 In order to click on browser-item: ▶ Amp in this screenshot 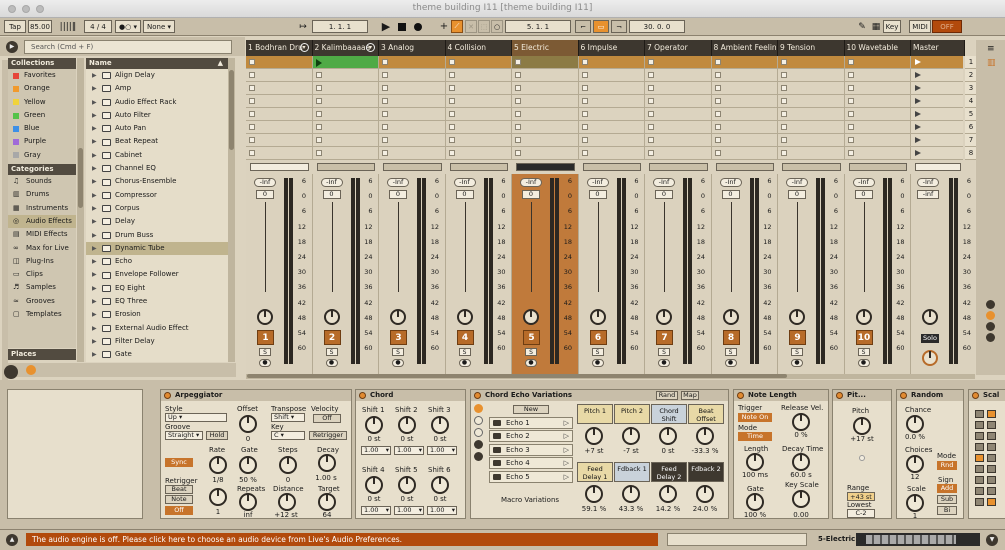, I will do `click(157, 88)`.